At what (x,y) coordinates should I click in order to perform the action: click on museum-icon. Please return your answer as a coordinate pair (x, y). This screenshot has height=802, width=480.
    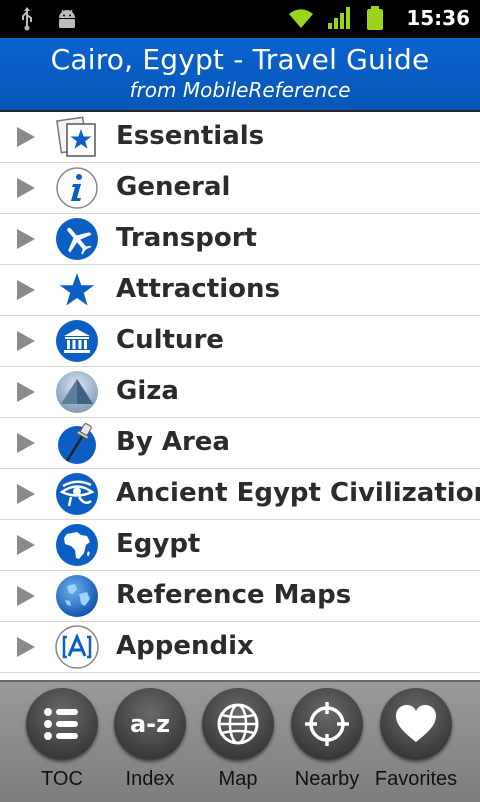
    Looking at the image, I should click on (77, 341).